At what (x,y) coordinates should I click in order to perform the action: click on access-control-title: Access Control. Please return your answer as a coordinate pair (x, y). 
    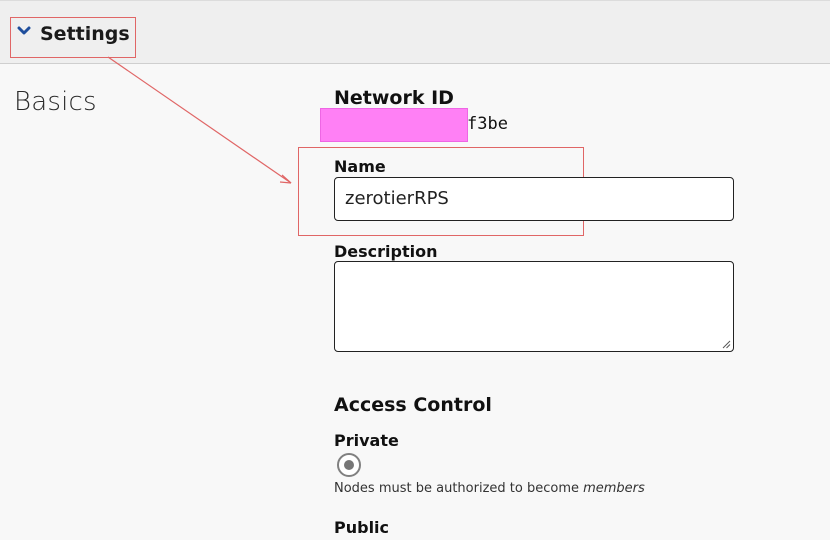
    Looking at the image, I should click on (413, 405).